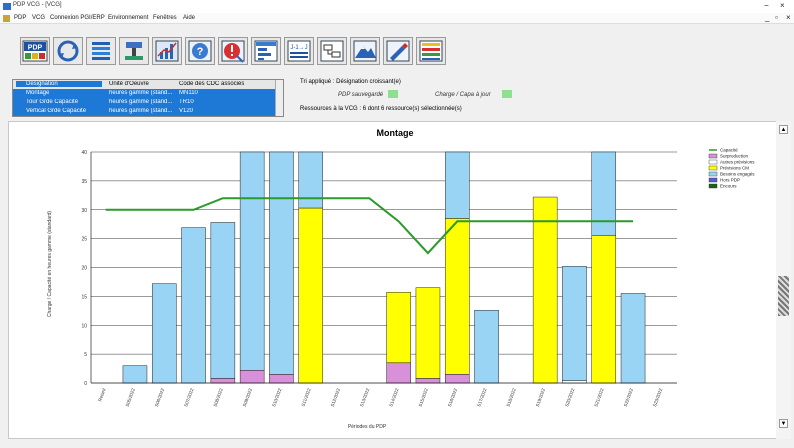  Describe the element at coordinates (84, 326) in the screenshot. I see `y-tick-label: 10` at that location.